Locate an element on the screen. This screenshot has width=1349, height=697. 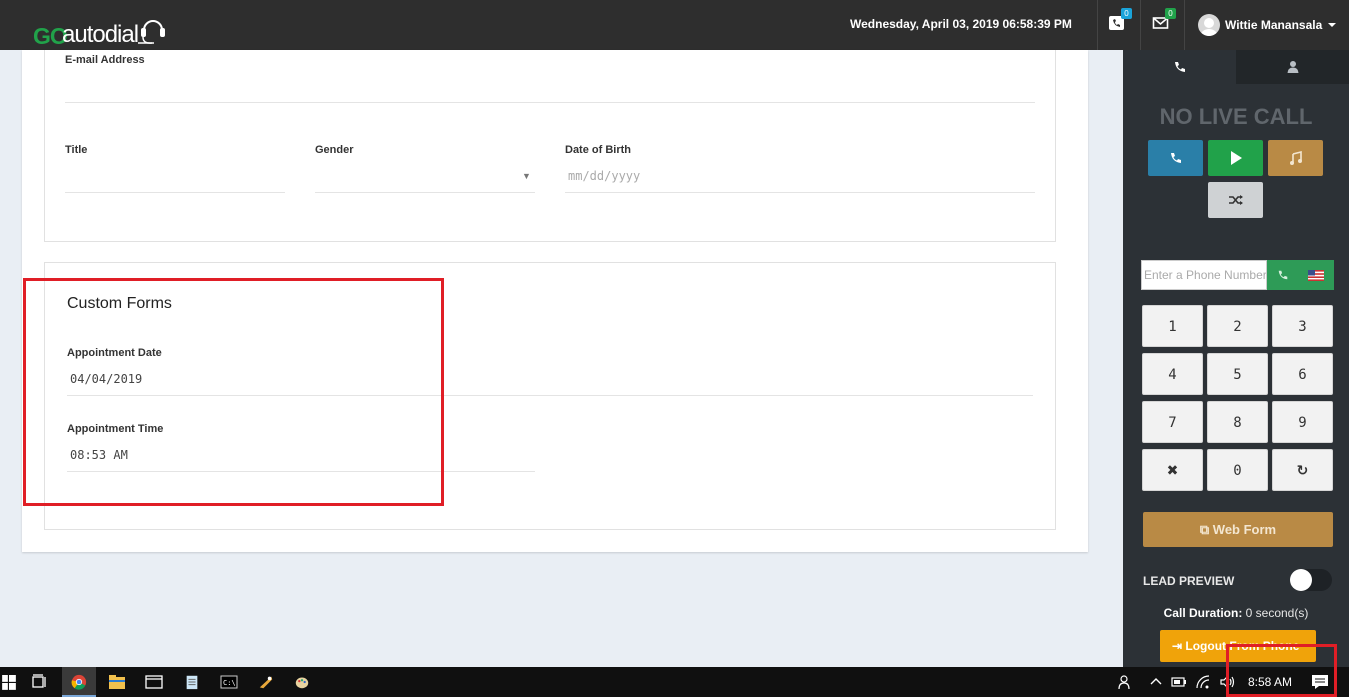
dob-input: mm/dd/yyyy is located at coordinates (604, 176).